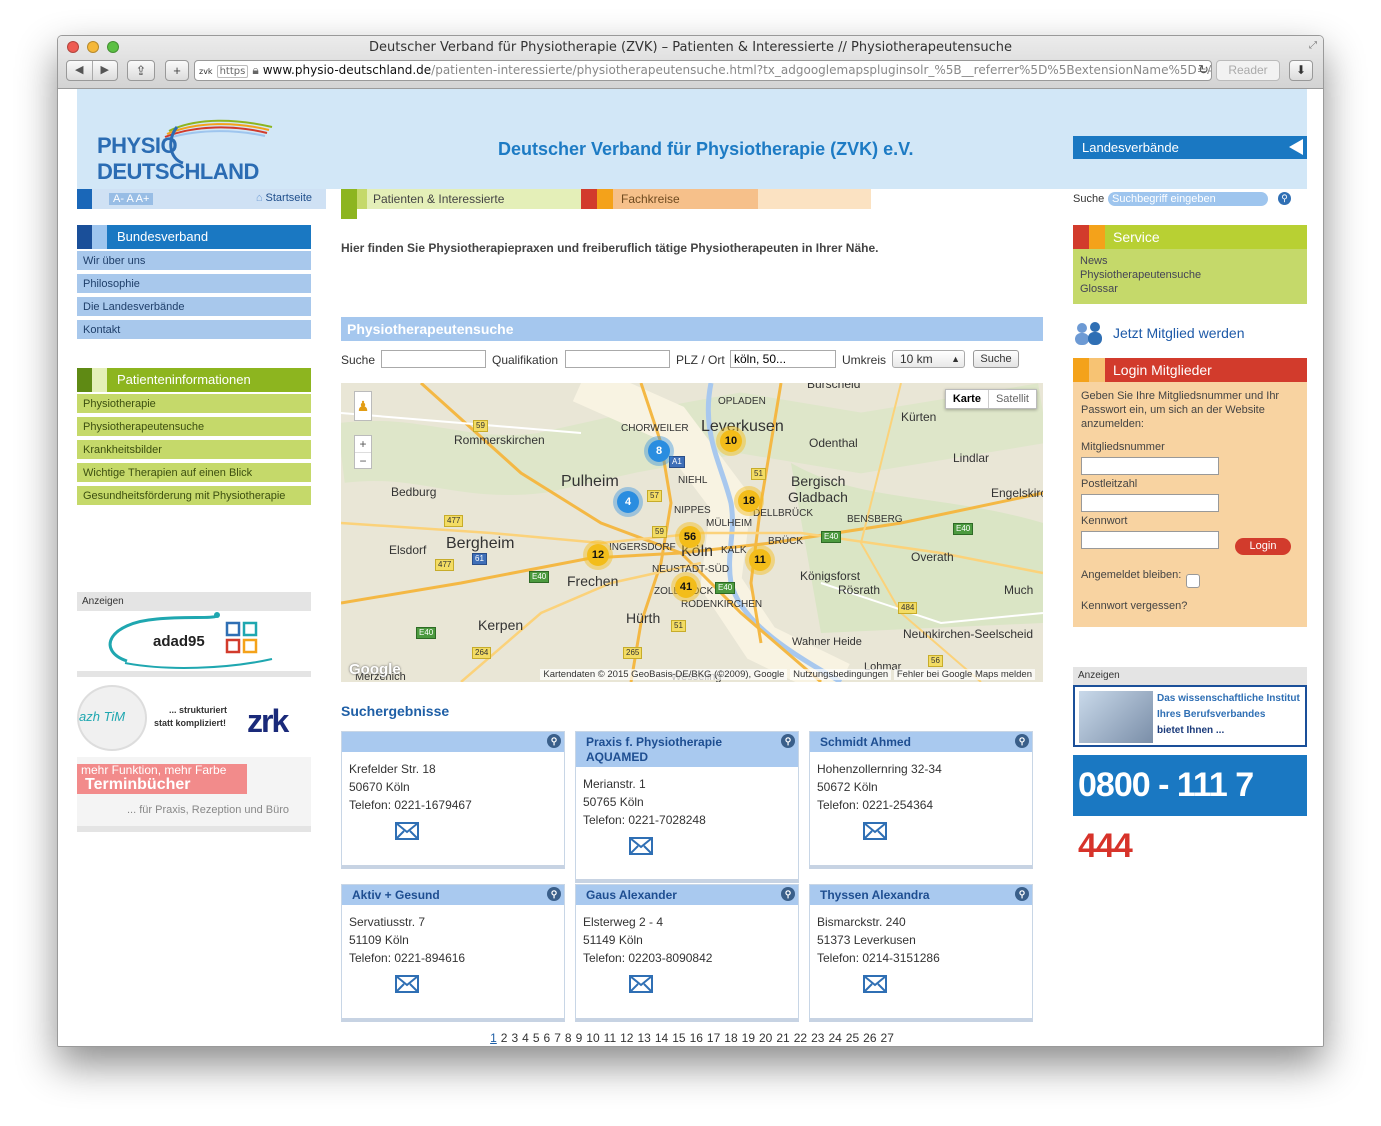 The height and width of the screenshot is (1126, 1381). Describe the element at coordinates (194, 494) in the screenshot. I see `sidebar-item-gesundheitsfoerderung: Gesundheitsförderung mit Physiotherapie` at that location.